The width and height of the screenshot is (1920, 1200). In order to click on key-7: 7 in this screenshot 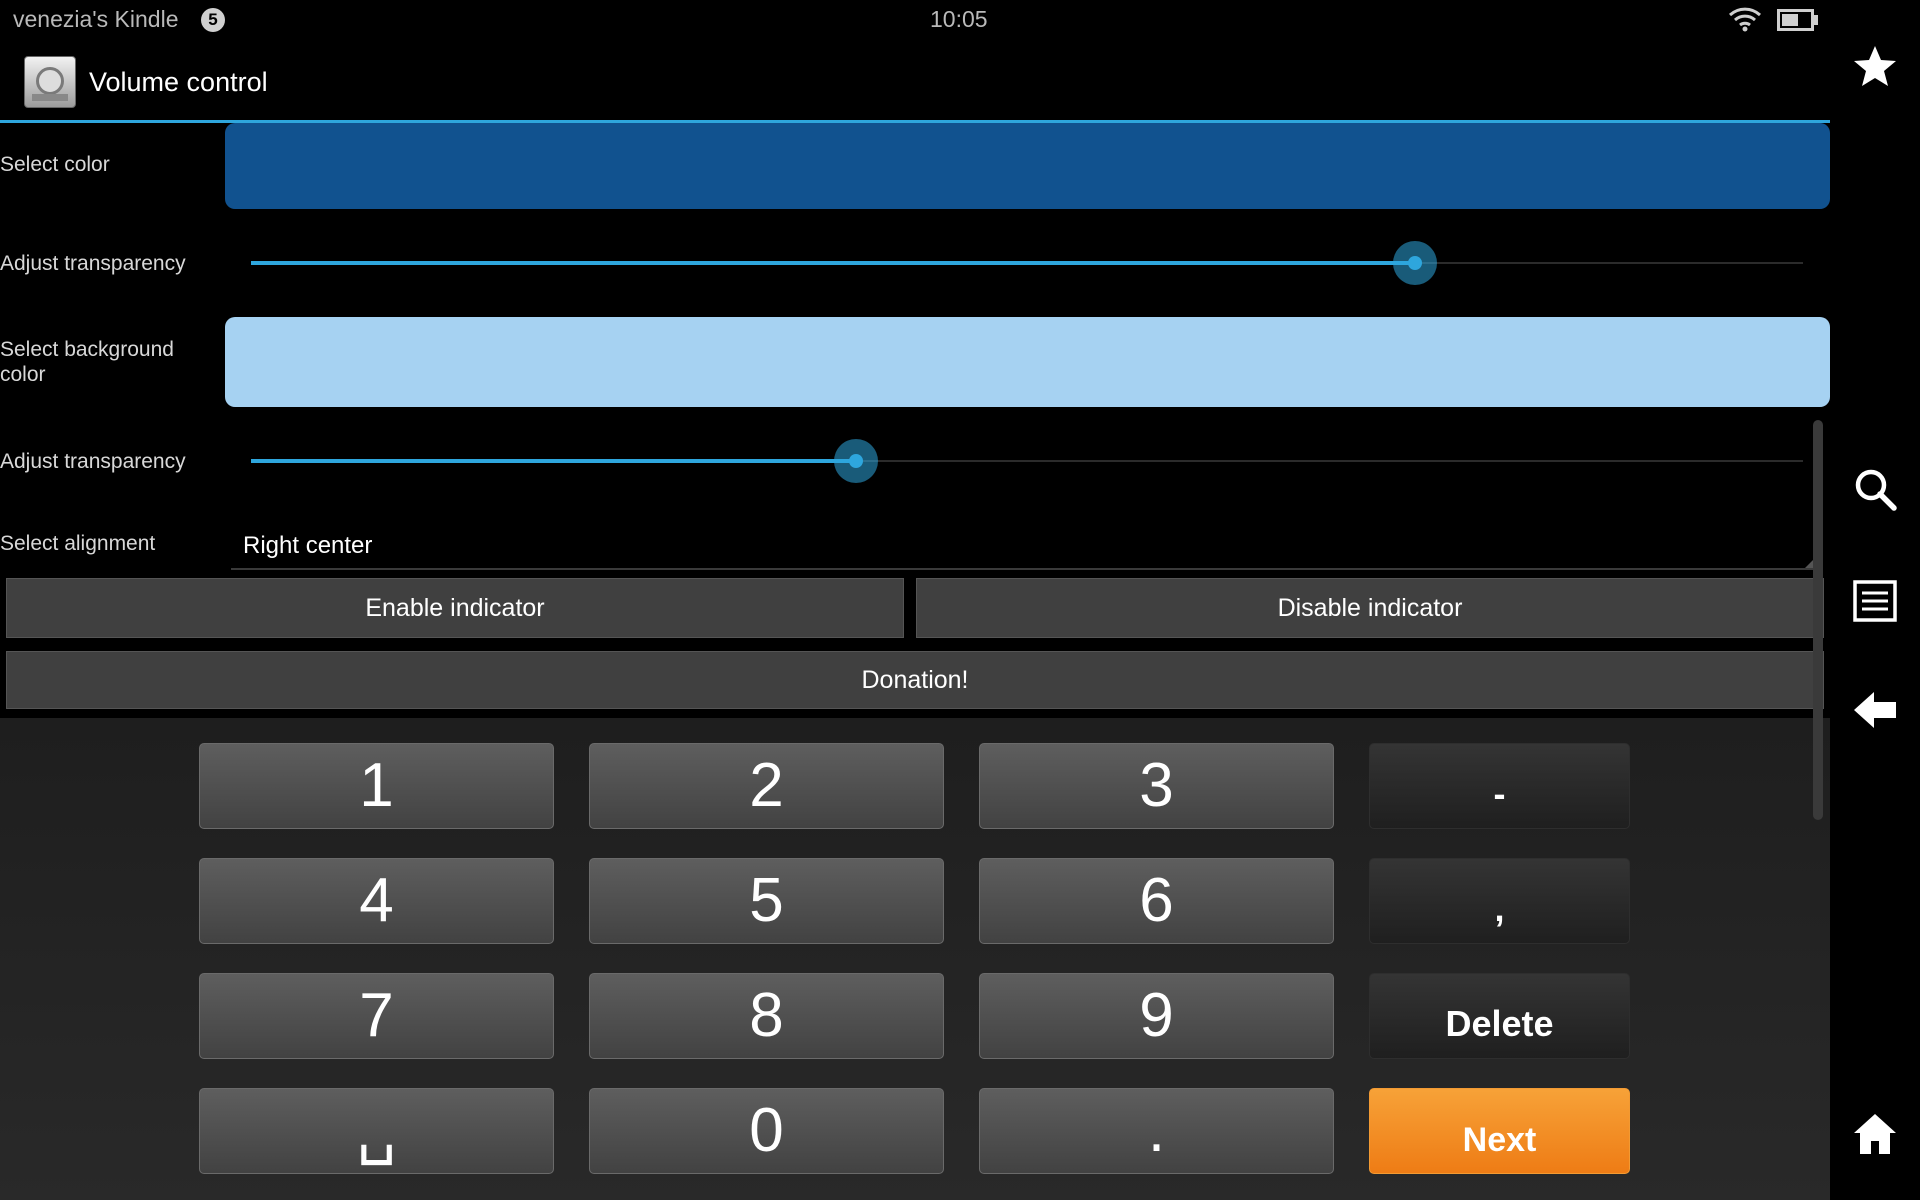, I will do `click(376, 1016)`.